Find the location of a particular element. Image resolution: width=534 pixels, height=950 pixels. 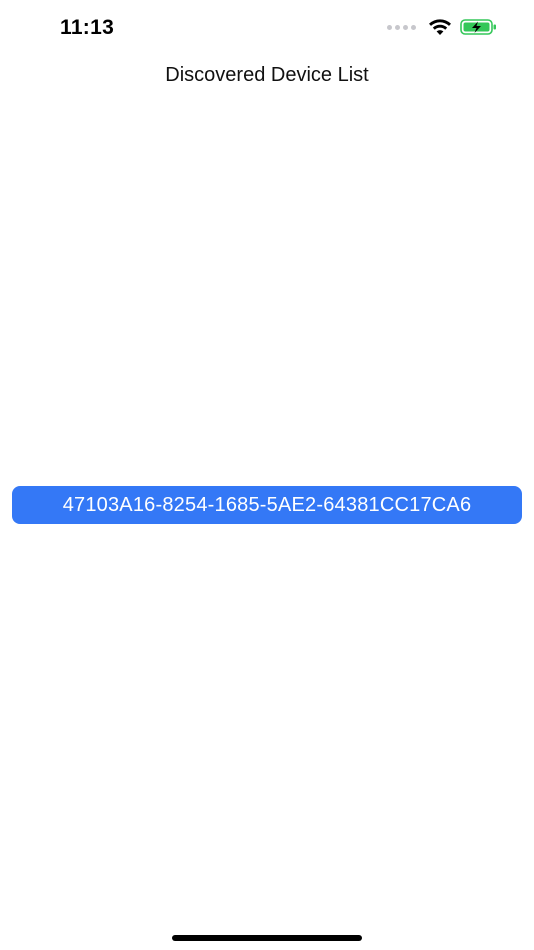

status-icons is located at coordinates (442, 27).